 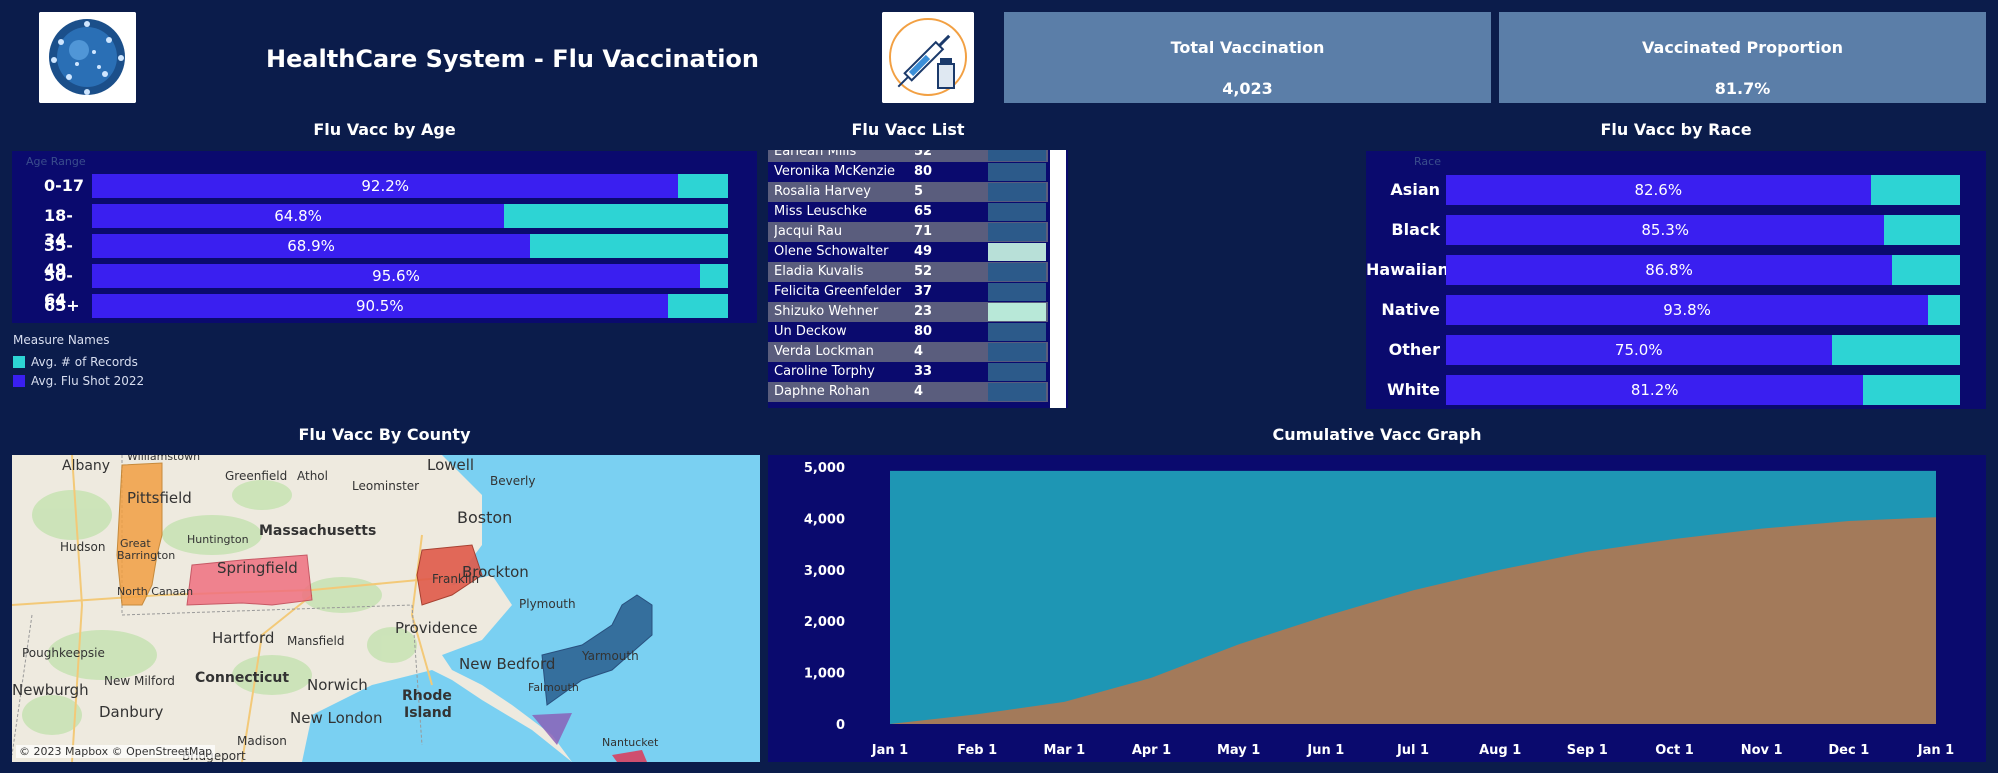 I want to click on age-pct-label: 92.2%, so click(x=385, y=186).